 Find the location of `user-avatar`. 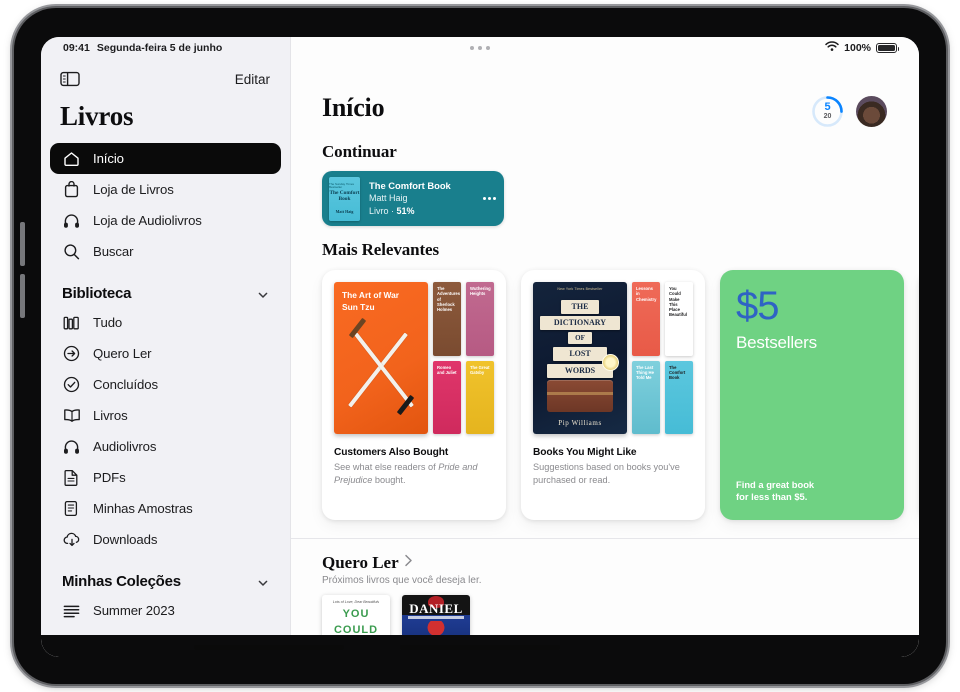

user-avatar is located at coordinates (871, 111).